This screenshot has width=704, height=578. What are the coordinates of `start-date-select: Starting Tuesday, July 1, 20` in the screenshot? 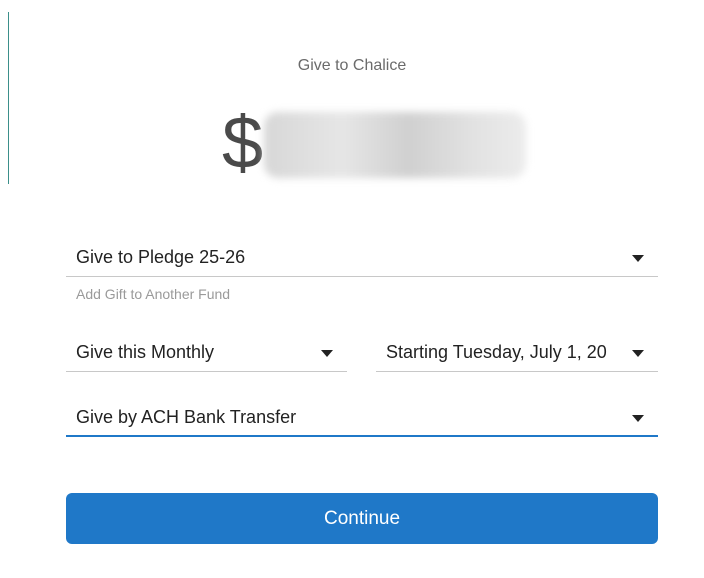 It's located at (517, 354).